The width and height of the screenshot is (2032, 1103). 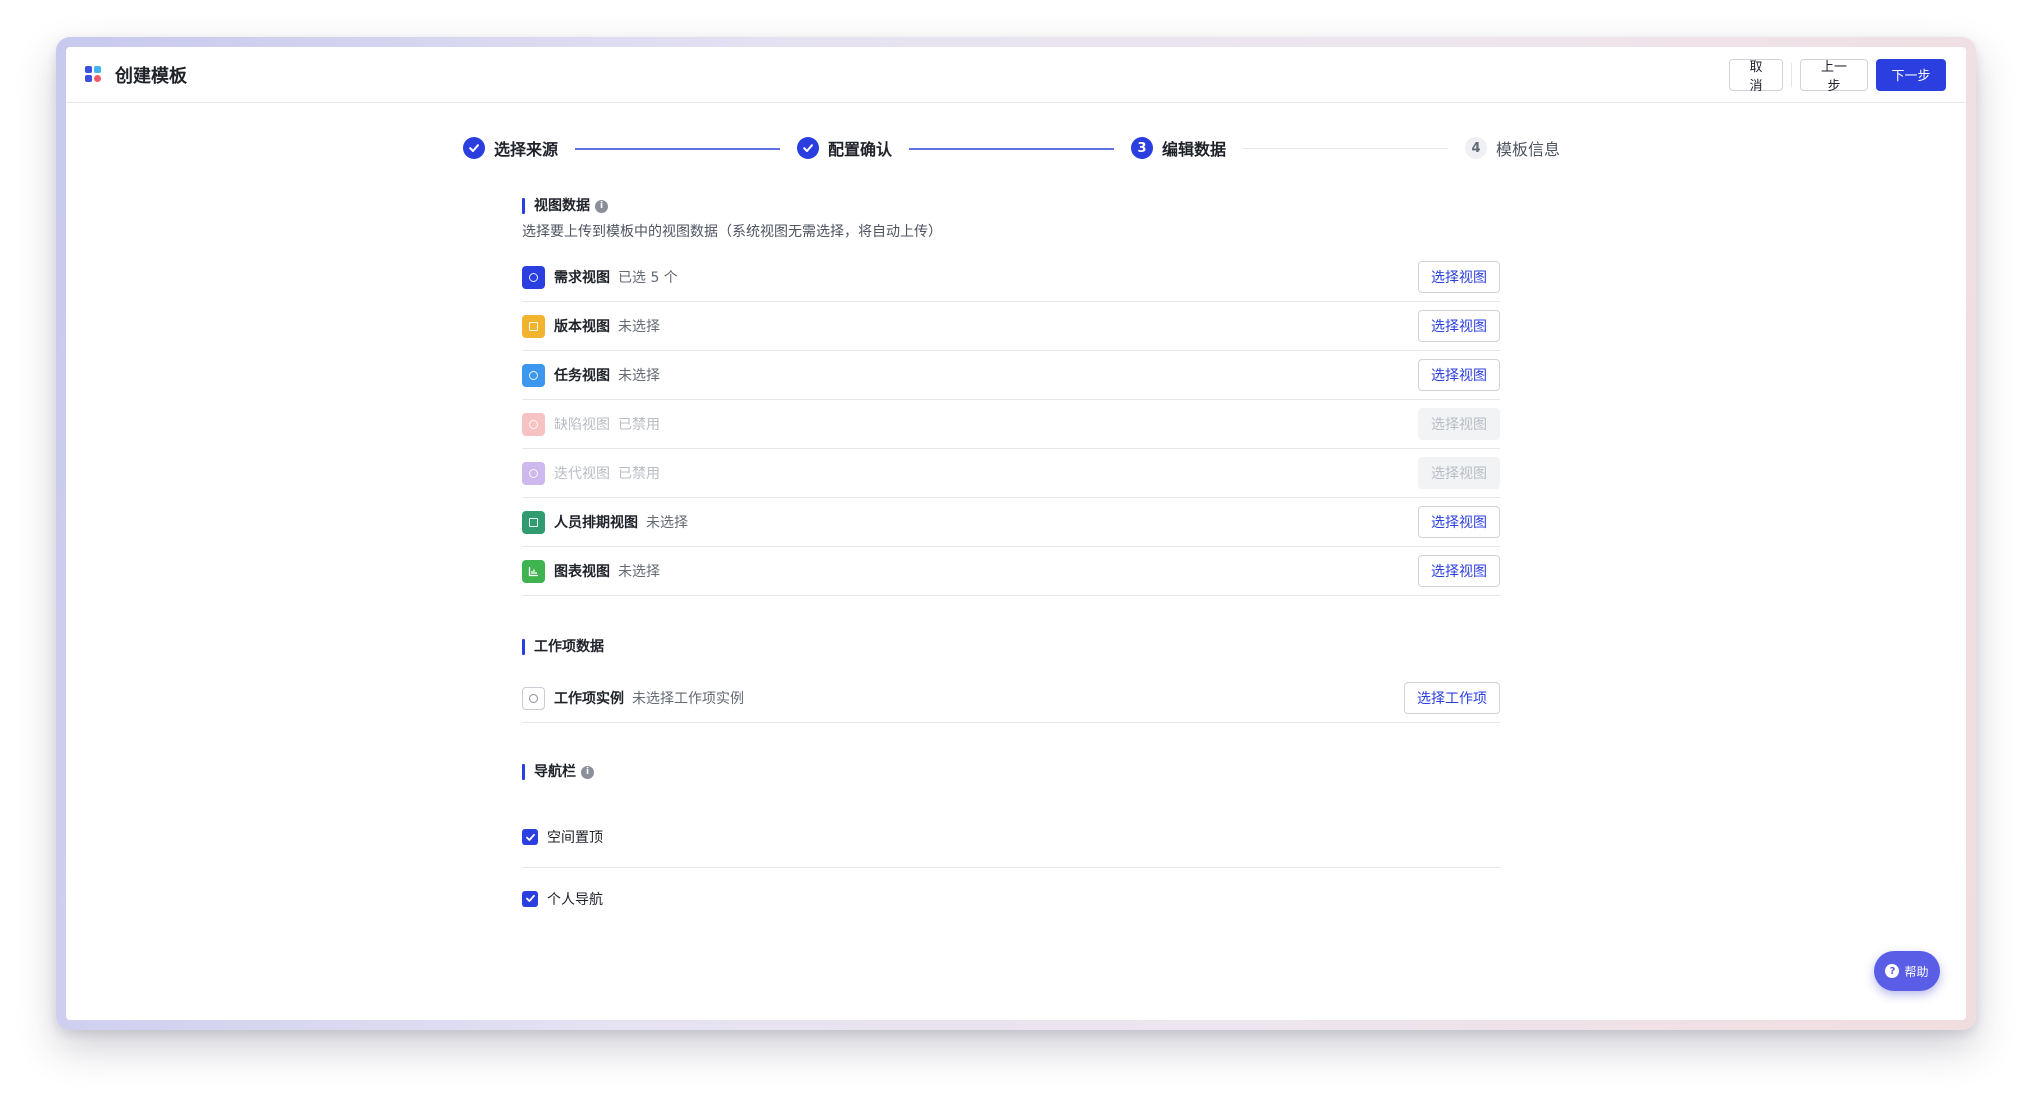 I want to click on view-row-iteration: 迭代视图 已禁用 选择视图, so click(x=1011, y=473).